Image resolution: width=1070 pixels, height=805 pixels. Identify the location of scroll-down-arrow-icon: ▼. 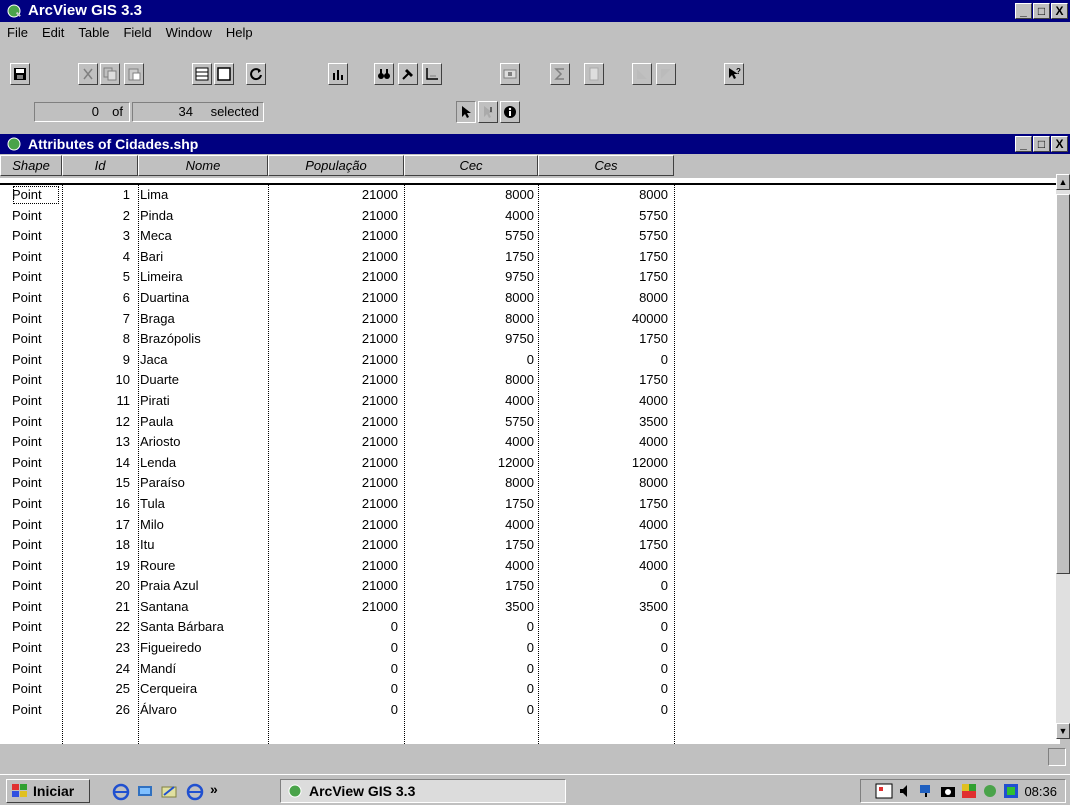
(1063, 731).